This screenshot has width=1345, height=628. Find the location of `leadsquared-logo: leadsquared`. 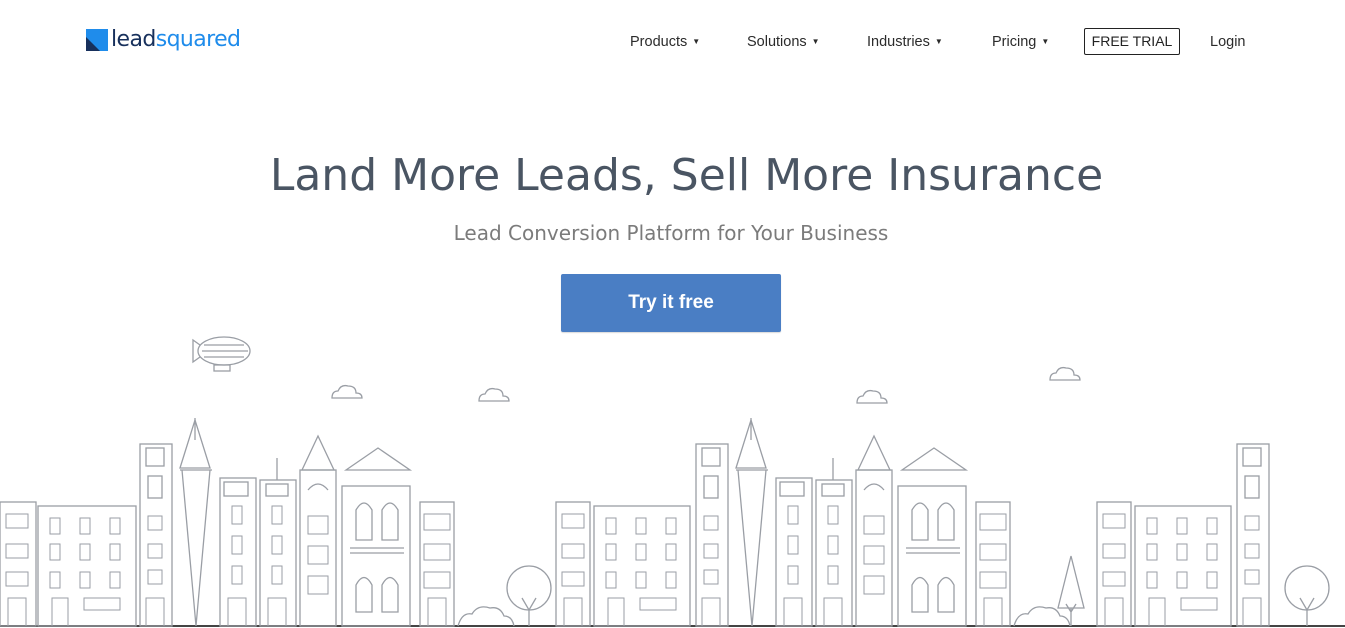

leadsquared-logo: leadsquared is located at coordinates (163, 40).